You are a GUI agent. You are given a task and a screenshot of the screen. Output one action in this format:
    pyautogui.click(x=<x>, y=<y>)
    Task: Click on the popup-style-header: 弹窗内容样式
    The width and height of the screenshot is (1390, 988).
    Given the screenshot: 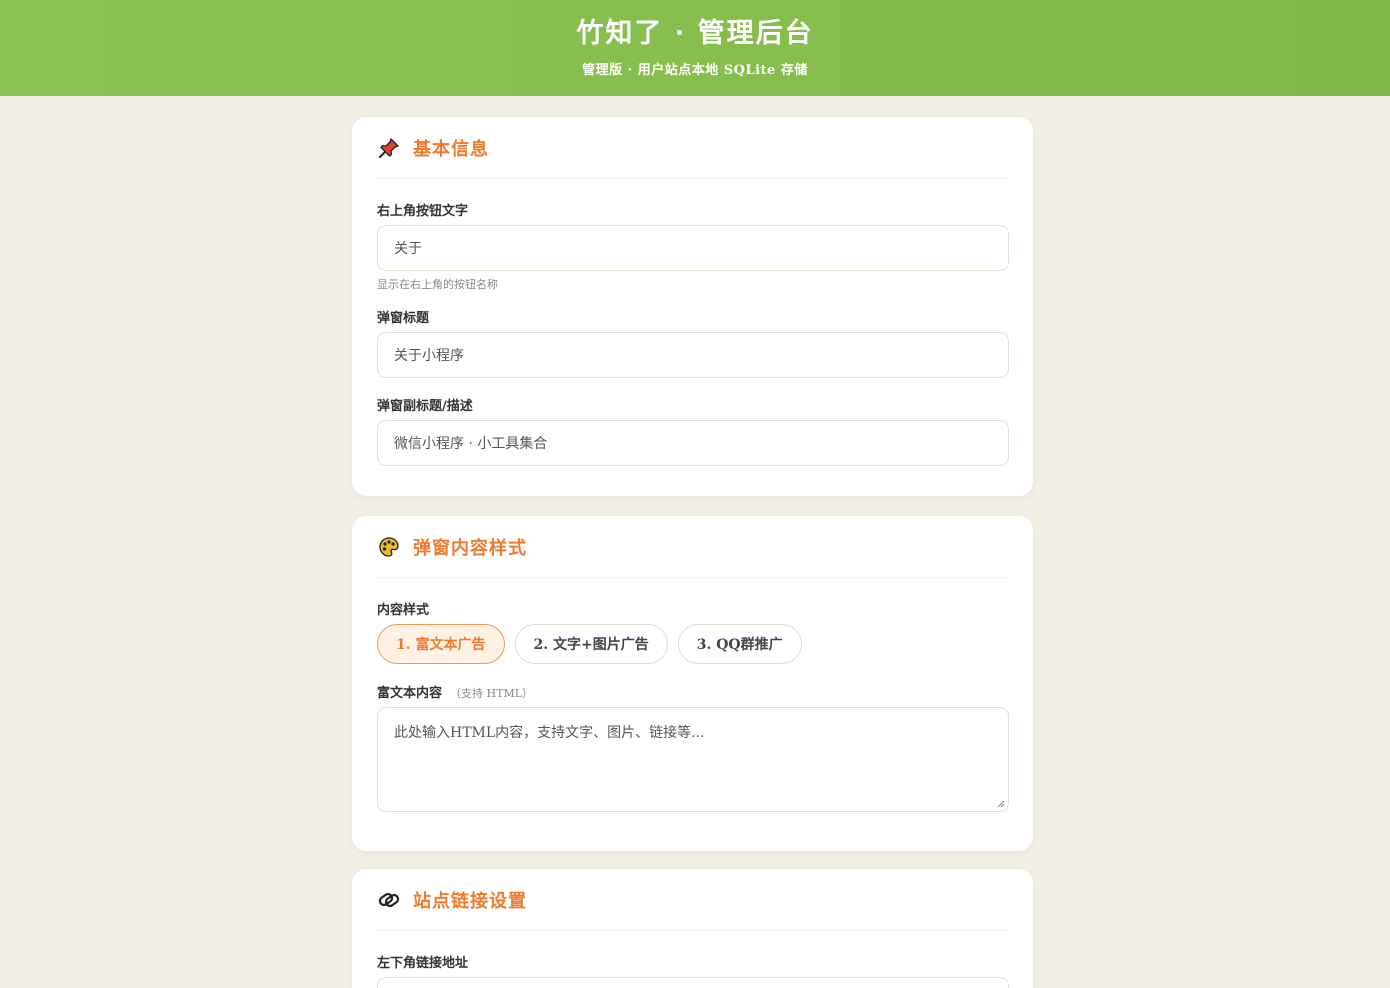 What is the action you would take?
    pyautogui.click(x=692, y=547)
    